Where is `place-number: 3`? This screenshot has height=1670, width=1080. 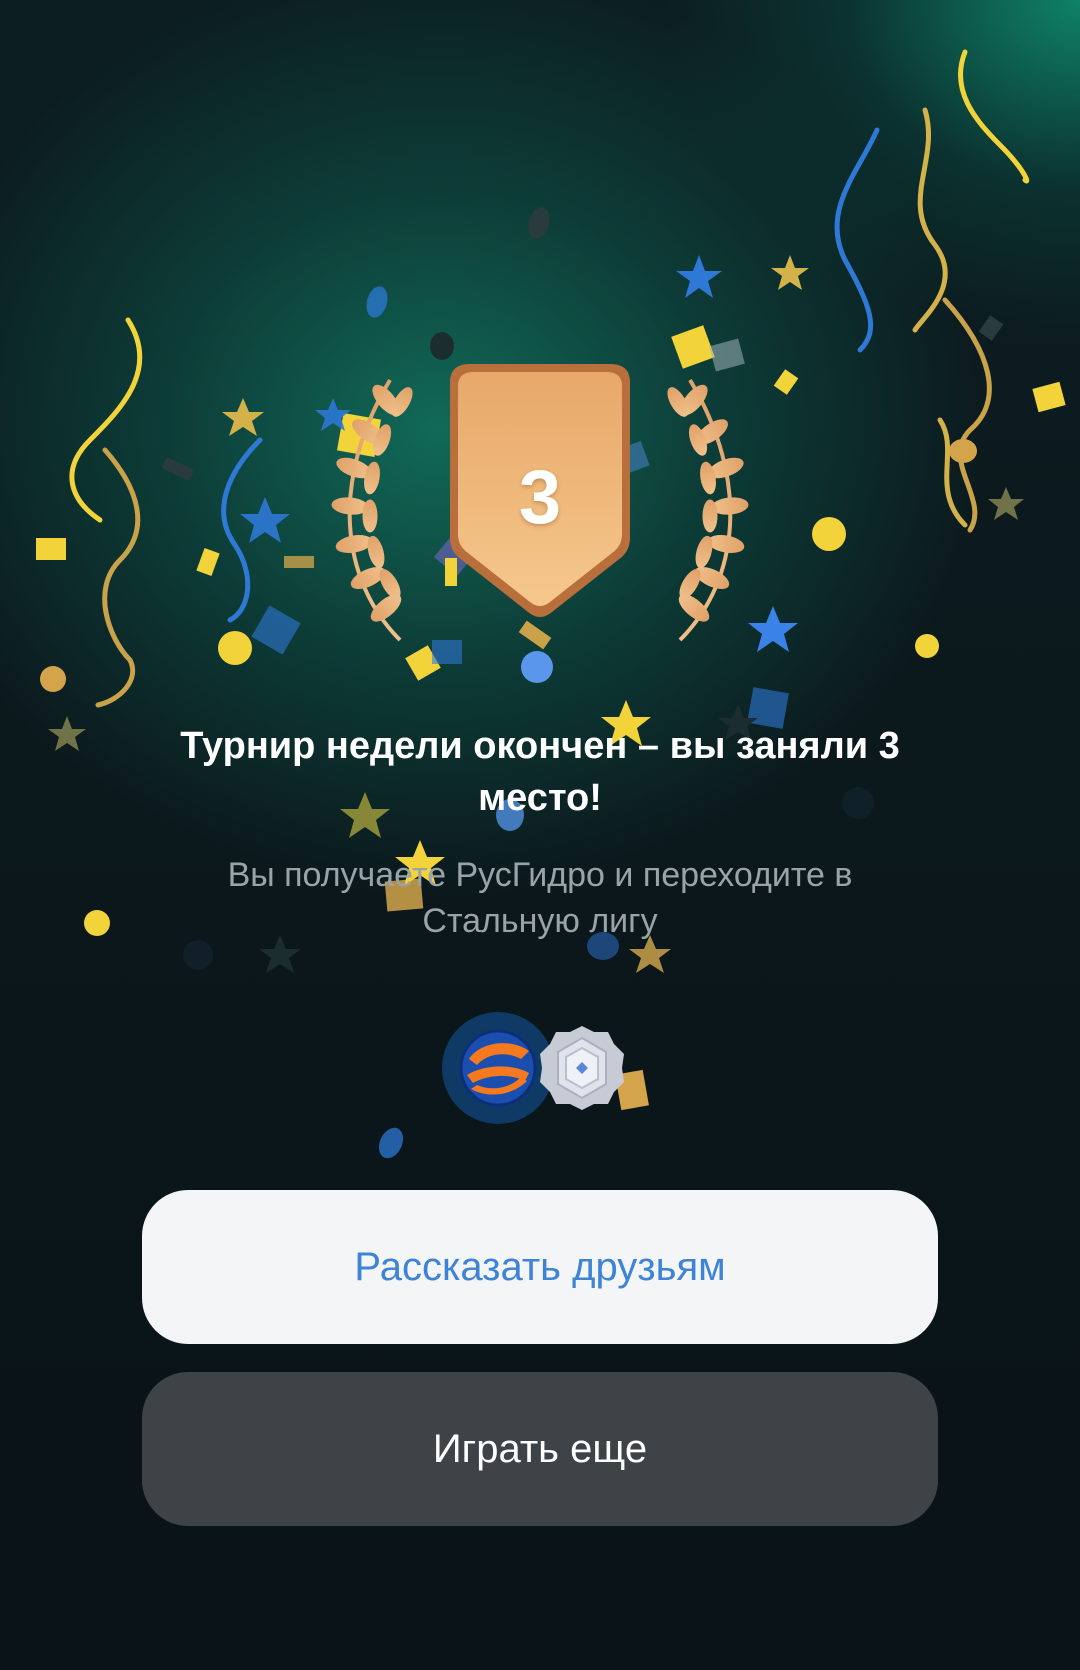
place-number: 3 is located at coordinates (540, 497).